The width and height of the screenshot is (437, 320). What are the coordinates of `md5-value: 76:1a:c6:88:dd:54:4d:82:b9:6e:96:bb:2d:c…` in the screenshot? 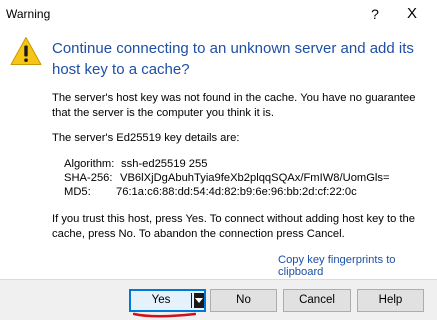 It's located at (236, 192).